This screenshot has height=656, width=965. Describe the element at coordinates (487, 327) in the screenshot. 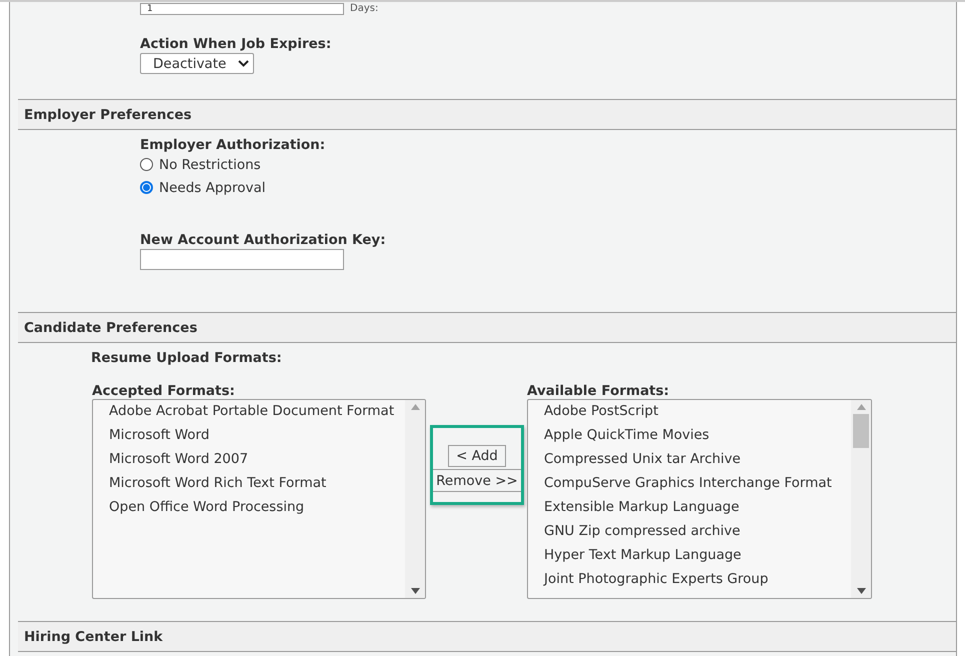

I see `section-header: Candidate Preferences` at that location.